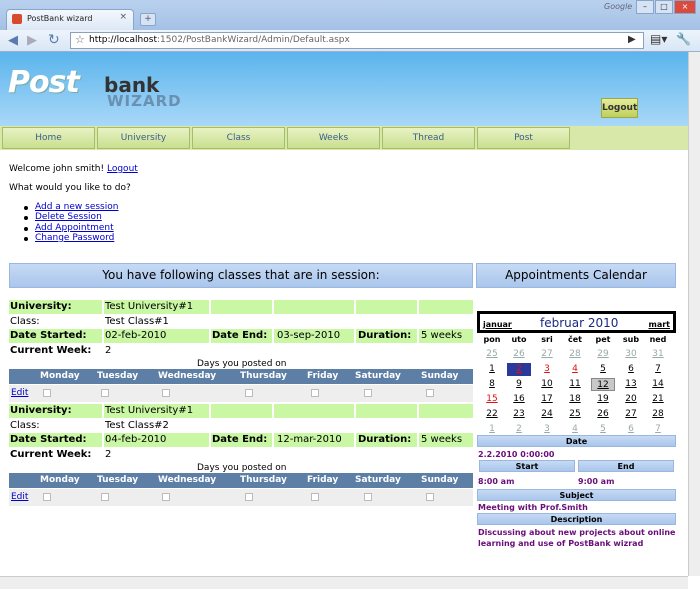 The image size is (700, 589). I want to click on calendar-day: 23, so click(519, 414).